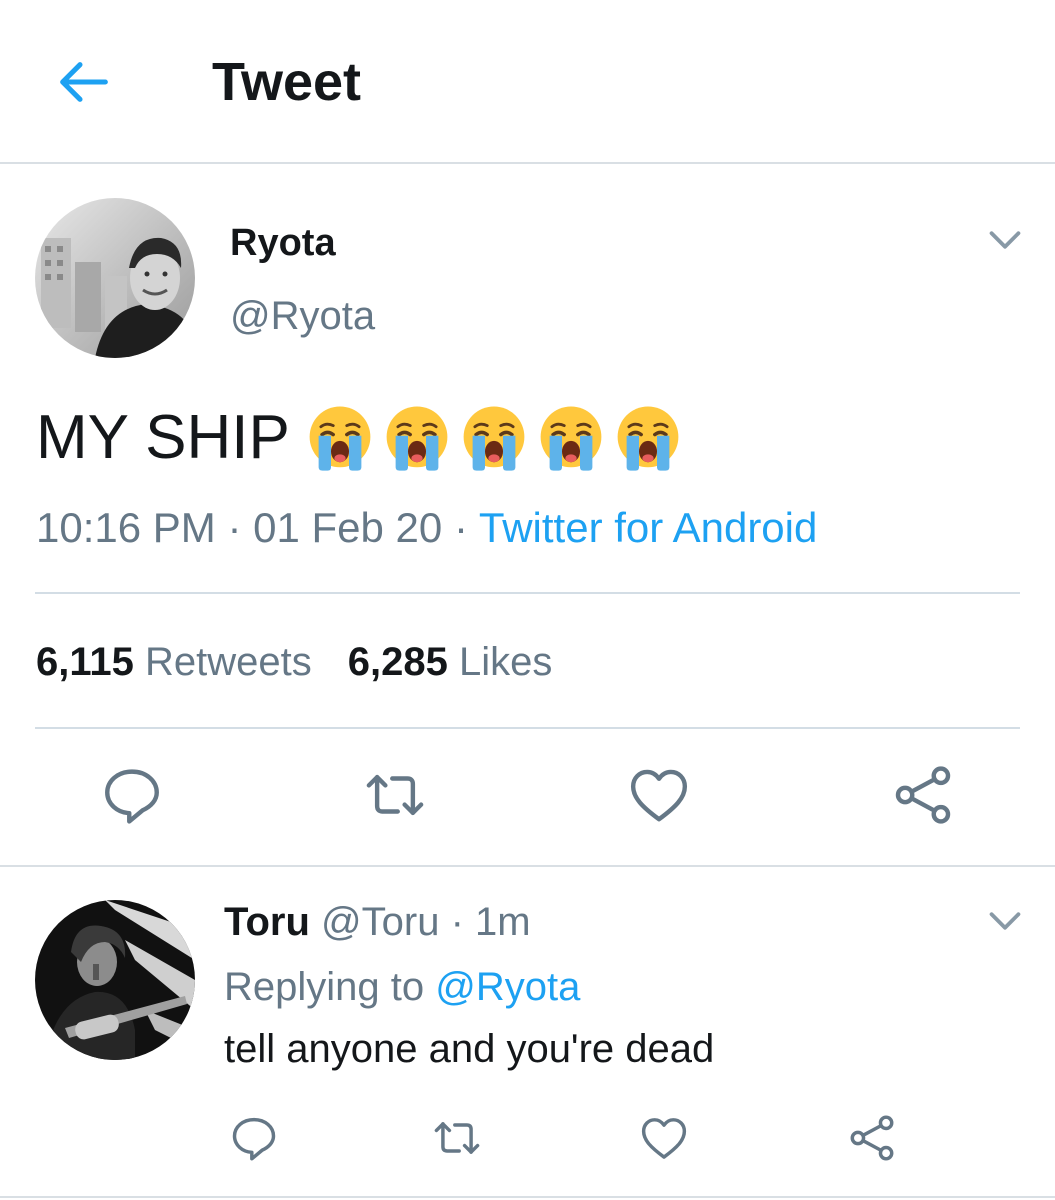  I want to click on retweets-count: 6,115, so click(85, 662).